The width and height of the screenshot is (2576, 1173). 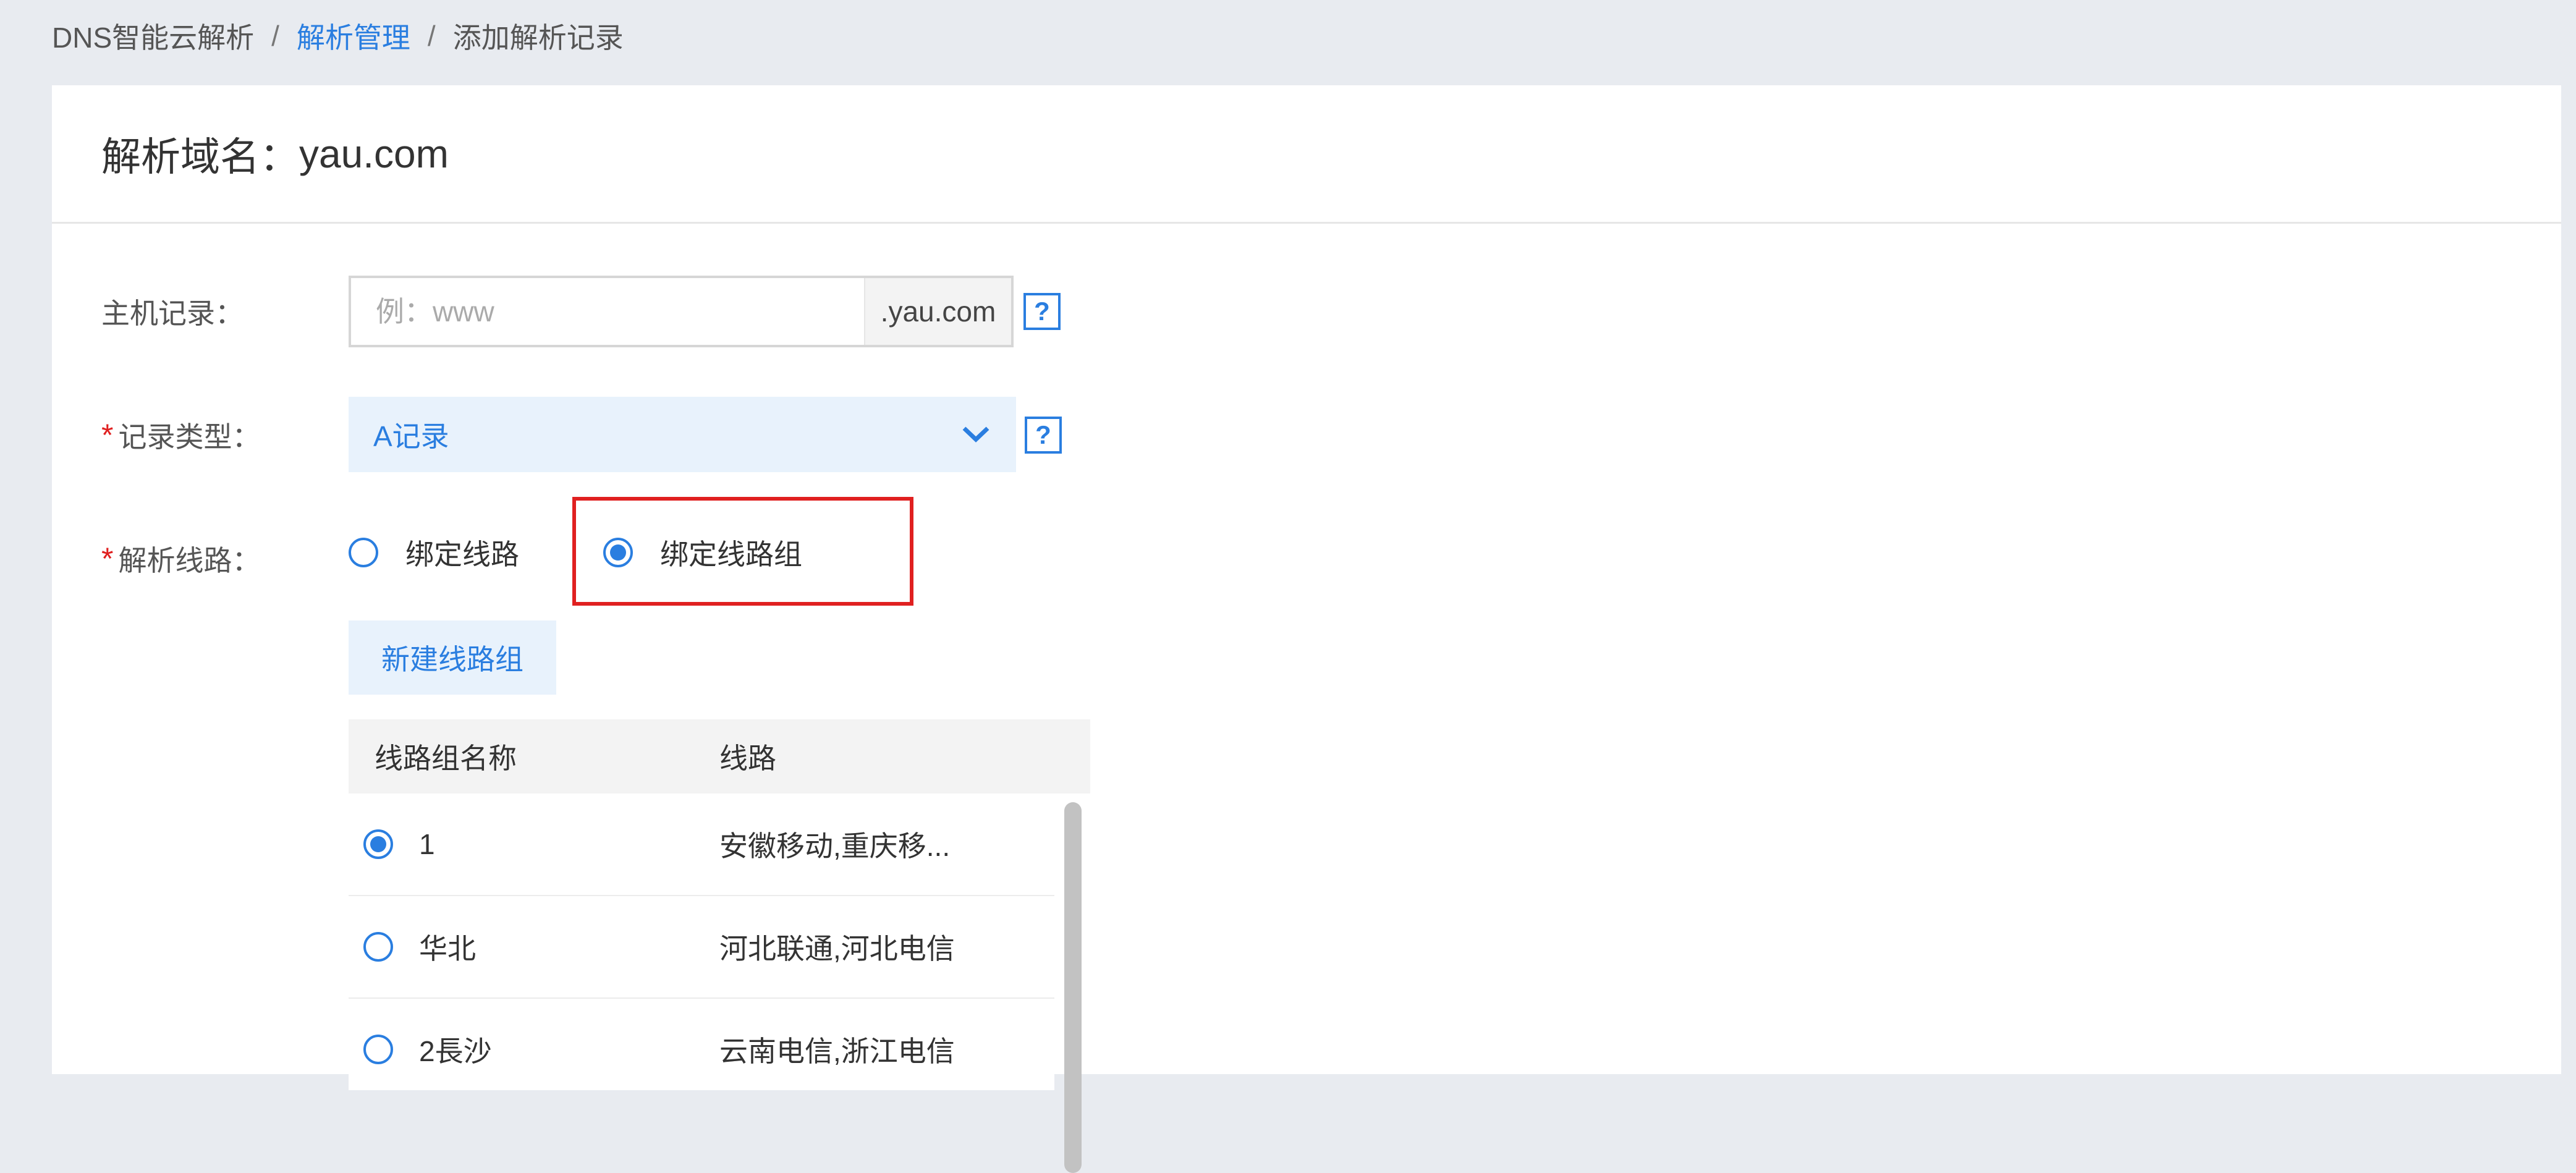 I want to click on column-header-lines: 线路, so click(x=747, y=758).